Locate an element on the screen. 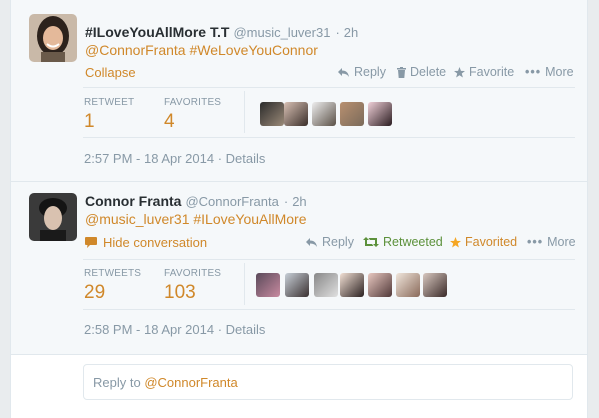  favorited-label: Favorited is located at coordinates (491, 242).